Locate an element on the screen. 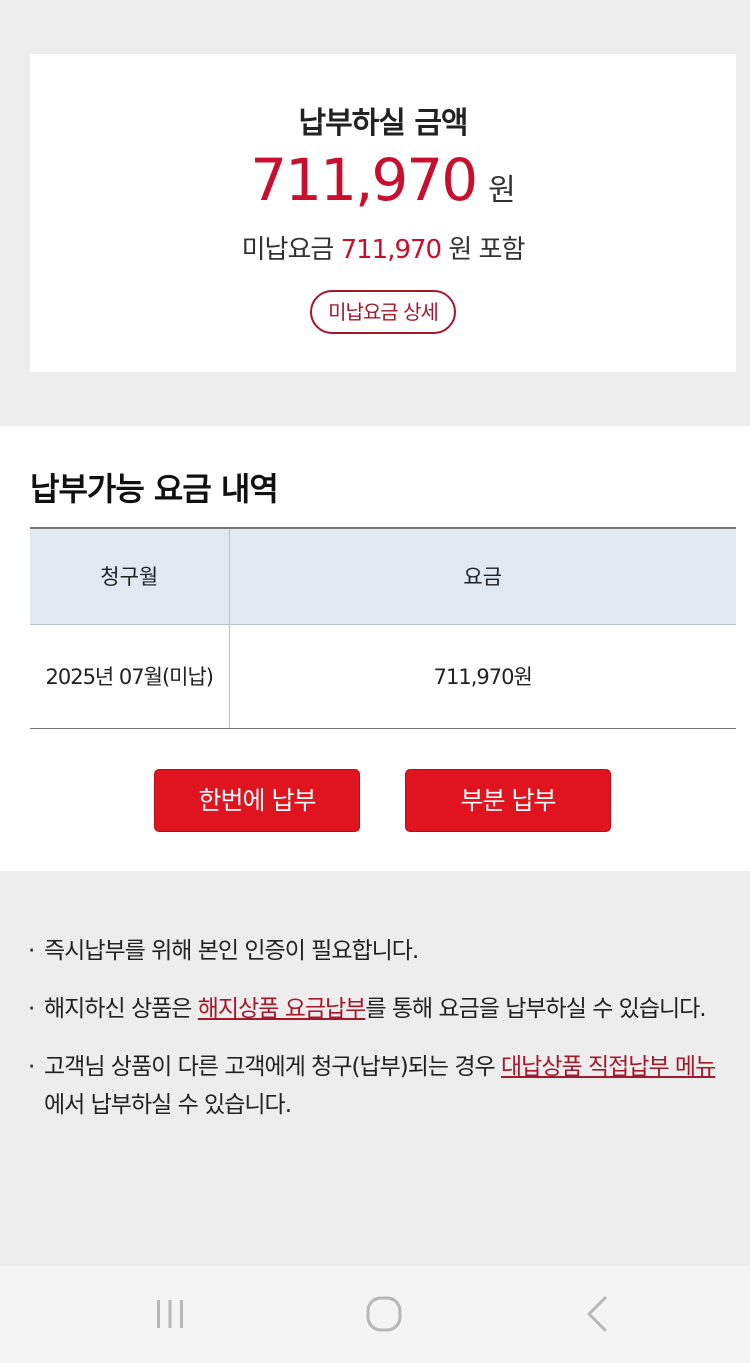  partial-pay-button: 부분 납부 is located at coordinates (508, 800).